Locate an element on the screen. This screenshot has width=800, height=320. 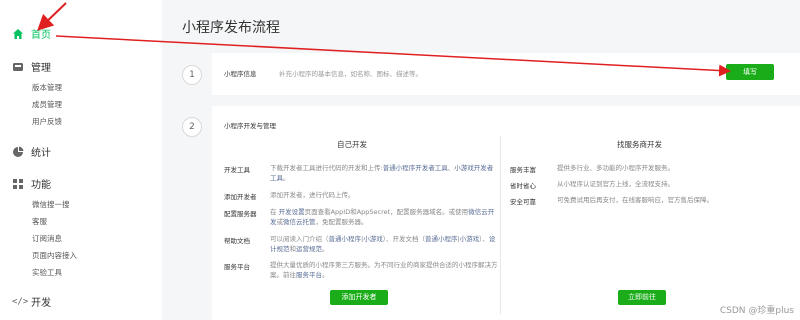
fill-info-button: 填写 is located at coordinates (750, 72).